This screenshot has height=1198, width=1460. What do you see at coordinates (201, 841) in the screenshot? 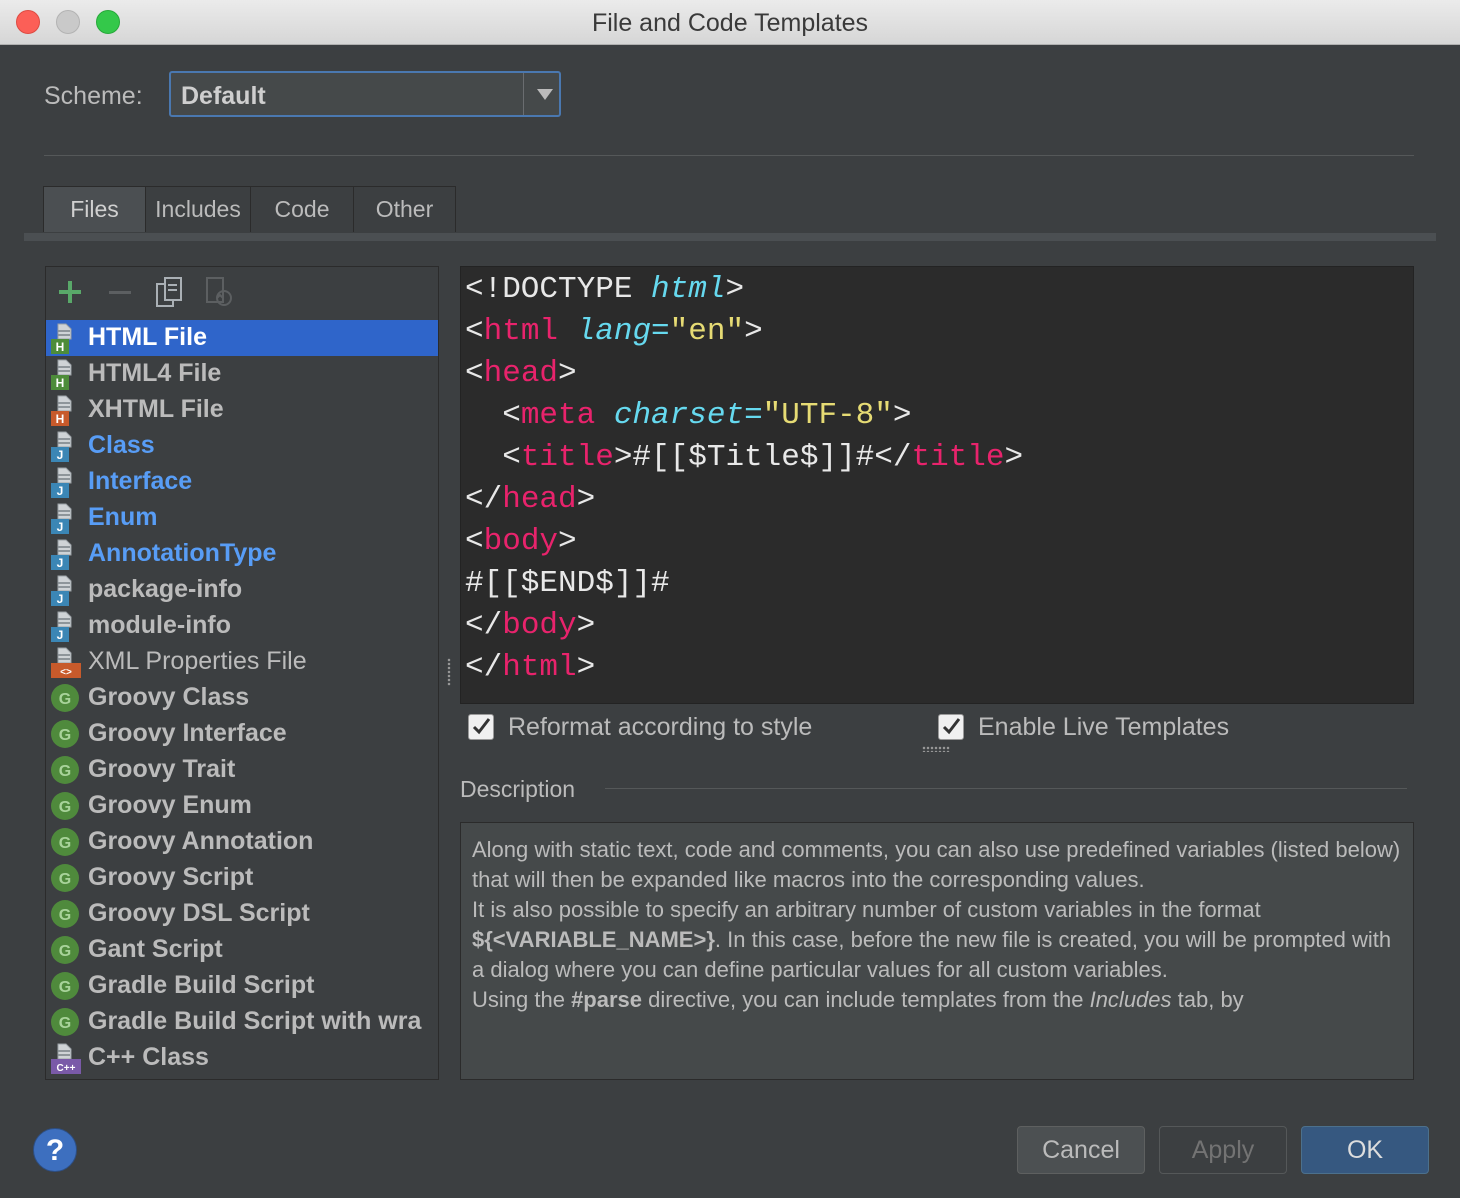
I see `template-list-item-label: Groovy Annotation` at bounding box center [201, 841].